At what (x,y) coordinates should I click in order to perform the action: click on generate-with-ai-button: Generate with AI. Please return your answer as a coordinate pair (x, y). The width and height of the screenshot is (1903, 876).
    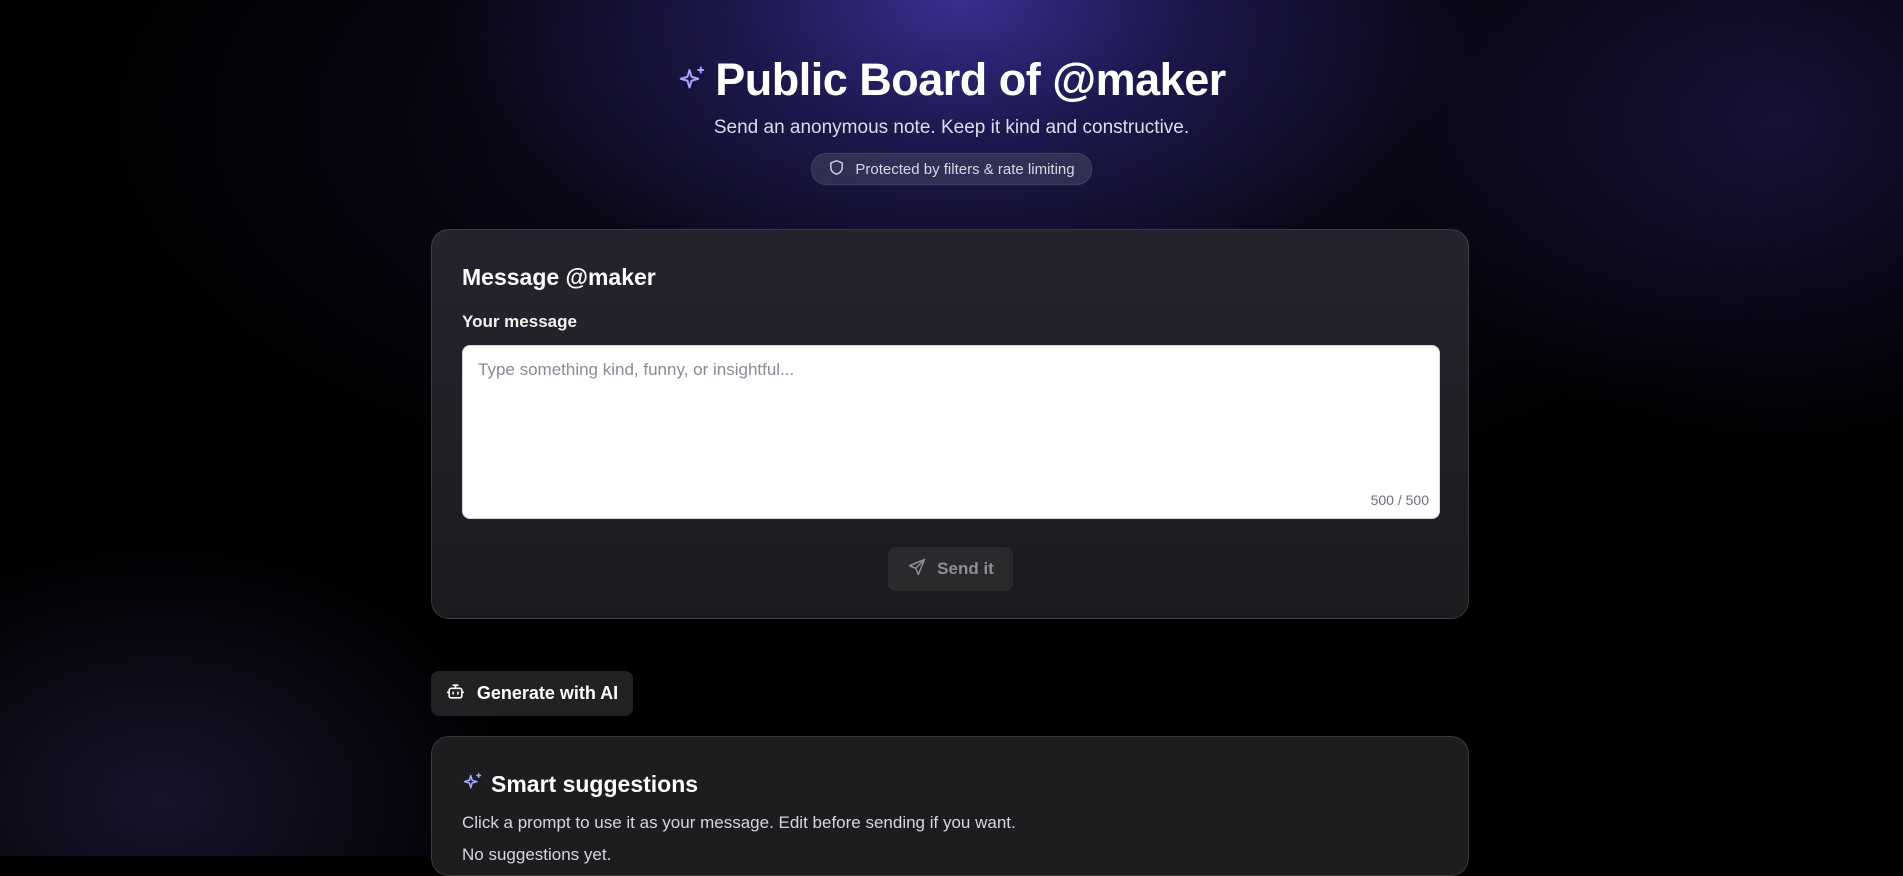
    Looking at the image, I should click on (532, 693).